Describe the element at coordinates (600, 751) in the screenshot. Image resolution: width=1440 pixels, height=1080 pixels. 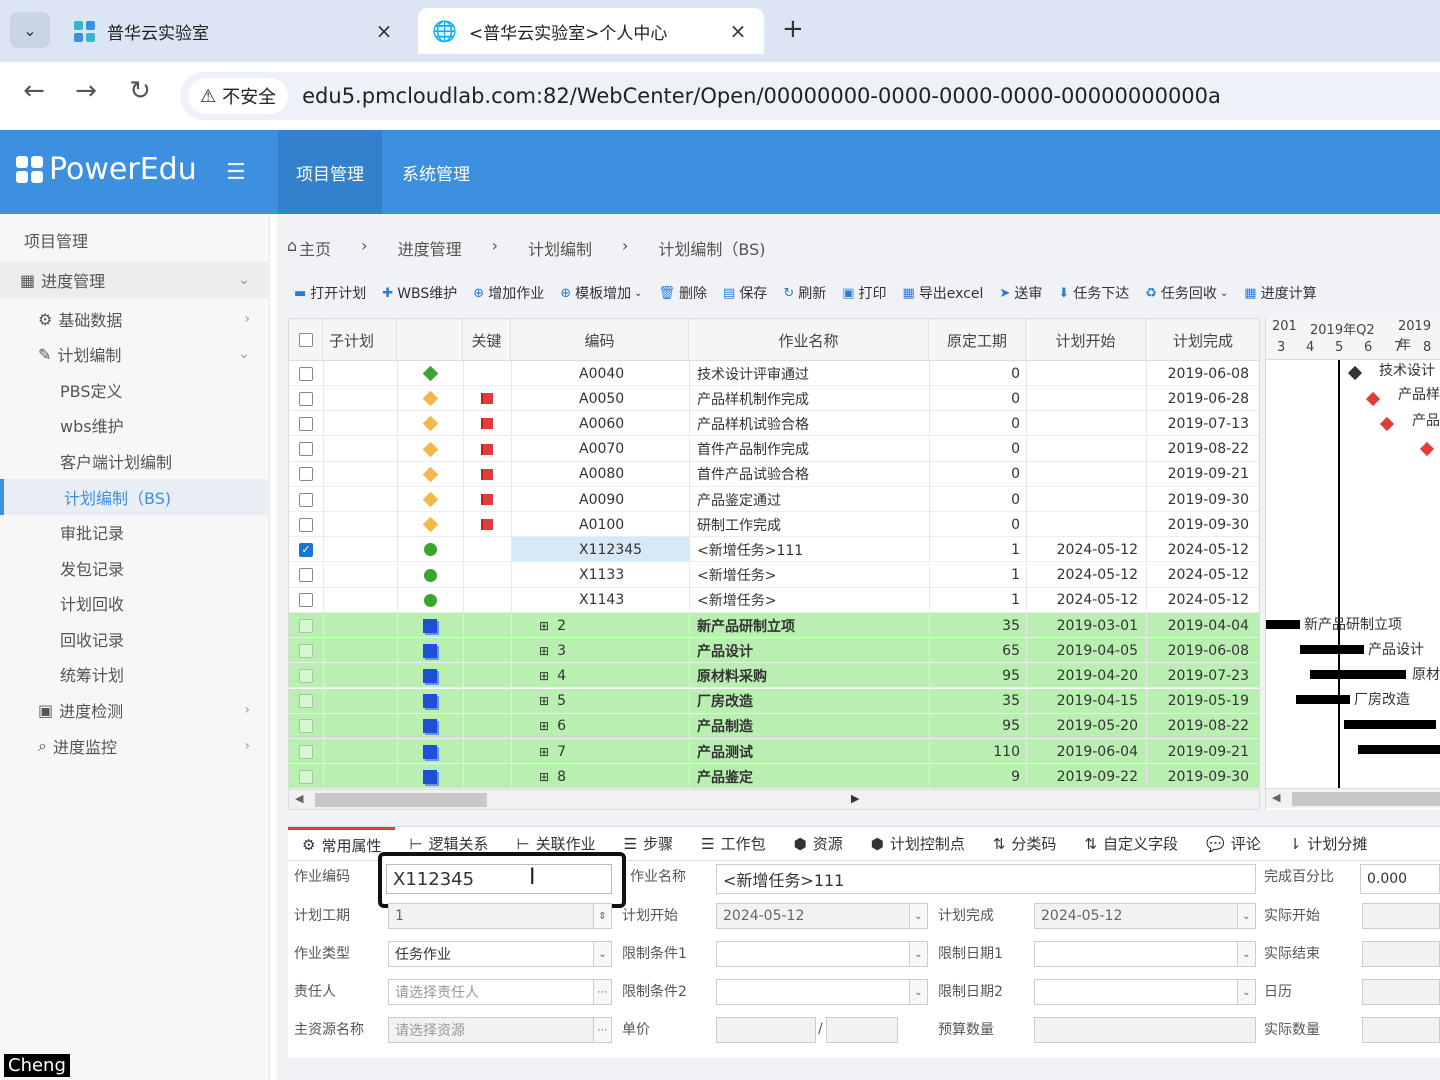
I see `row-code: ⊞ 7` at that location.